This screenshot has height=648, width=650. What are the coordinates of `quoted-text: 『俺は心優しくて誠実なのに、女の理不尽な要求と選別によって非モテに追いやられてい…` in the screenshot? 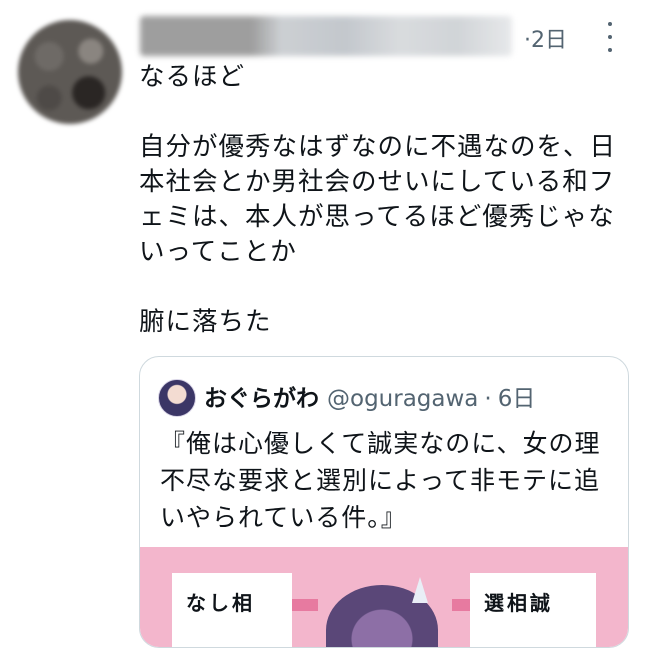 It's located at (380, 480).